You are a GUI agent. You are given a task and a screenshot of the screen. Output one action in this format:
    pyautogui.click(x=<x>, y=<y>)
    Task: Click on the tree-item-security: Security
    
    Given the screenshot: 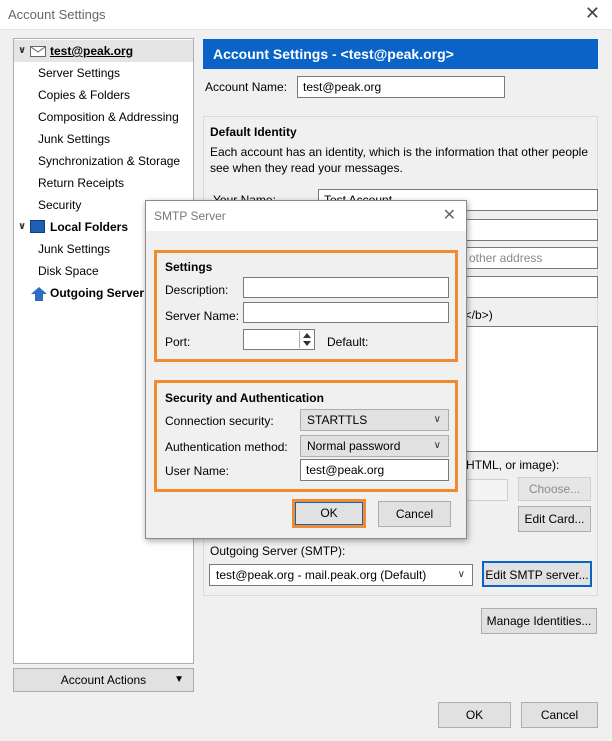 What is the action you would take?
    pyautogui.click(x=59, y=205)
    